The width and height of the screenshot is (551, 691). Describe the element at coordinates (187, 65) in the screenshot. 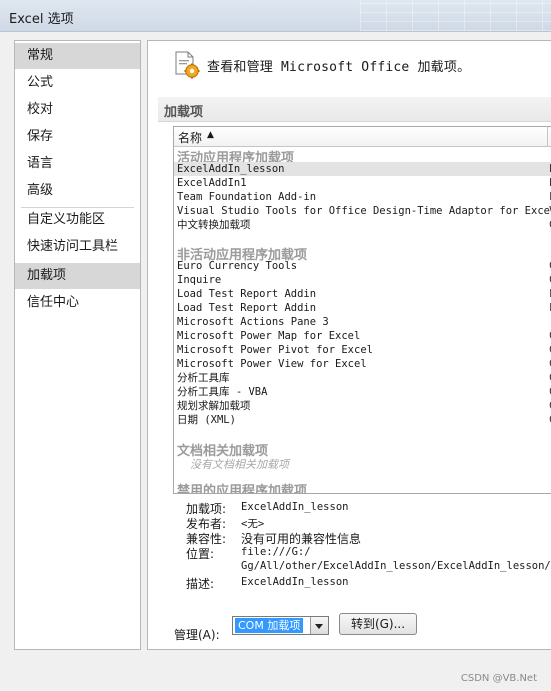

I see `addins-gear-icon` at that location.